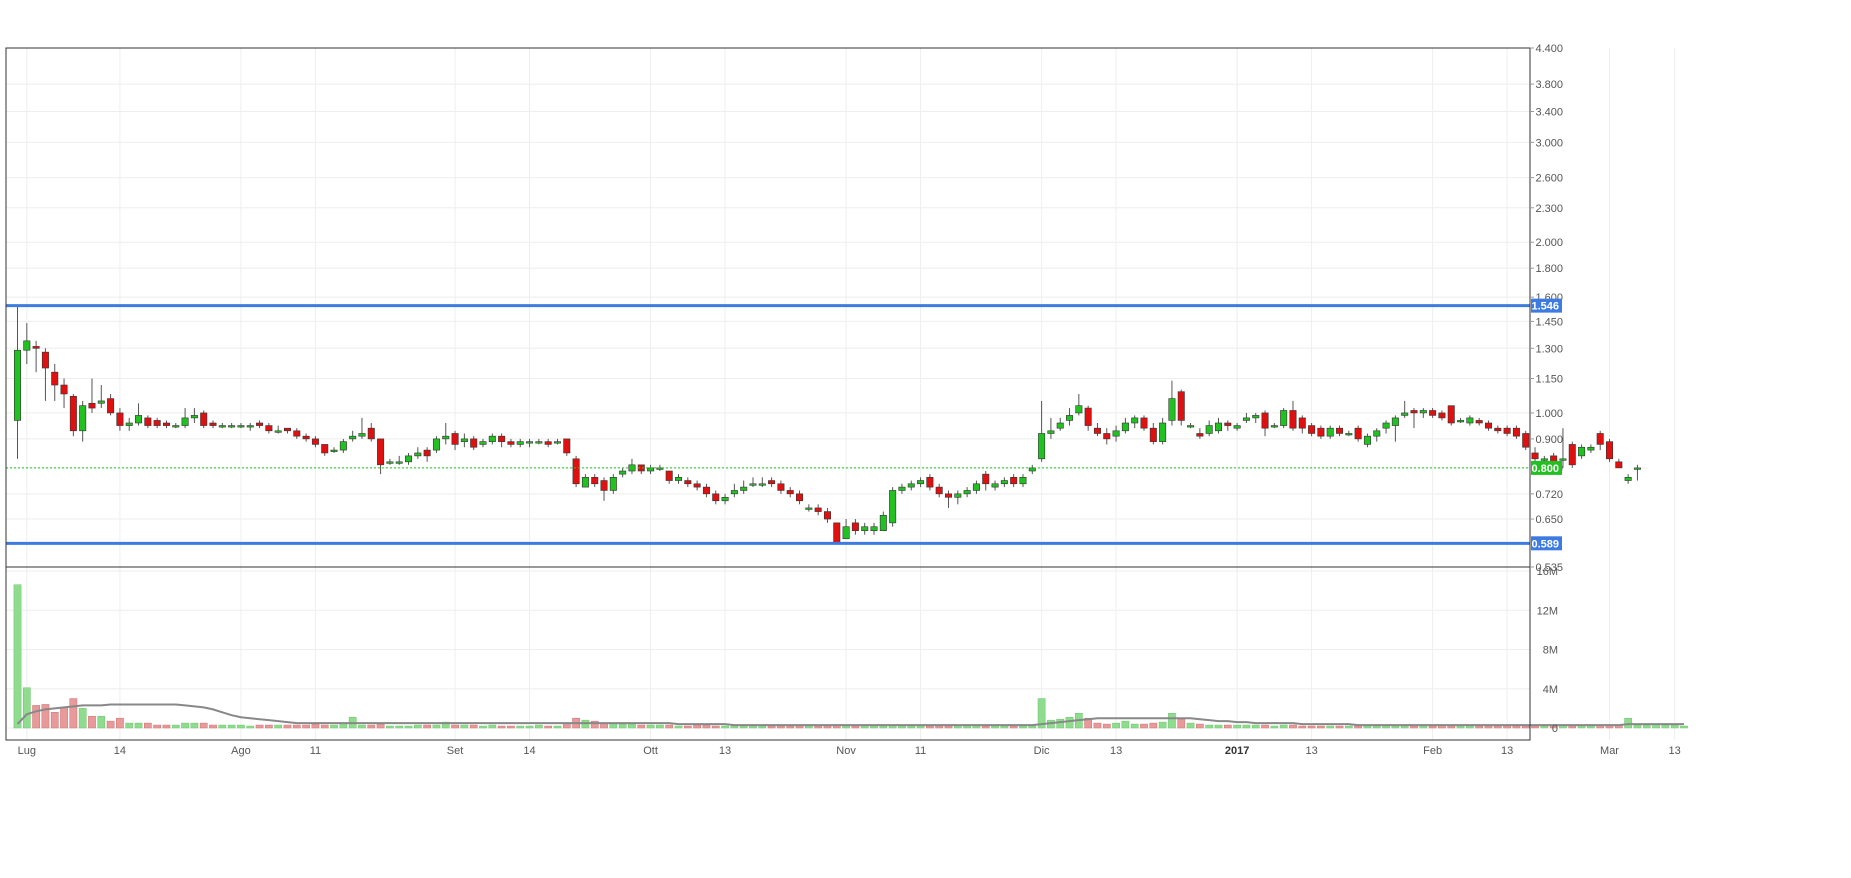  I want to click on price-badges: 1.546 0.589 0.800, so click(1546, 424).